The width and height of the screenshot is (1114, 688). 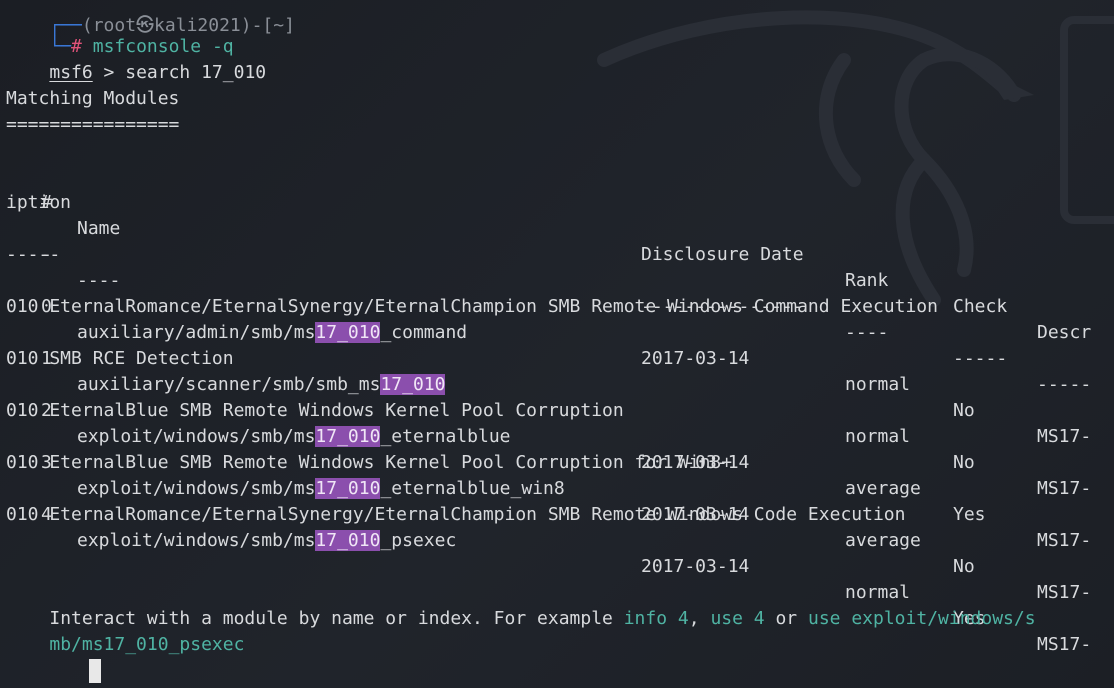 I want to click on sep-name: ----, so click(x=99, y=280).